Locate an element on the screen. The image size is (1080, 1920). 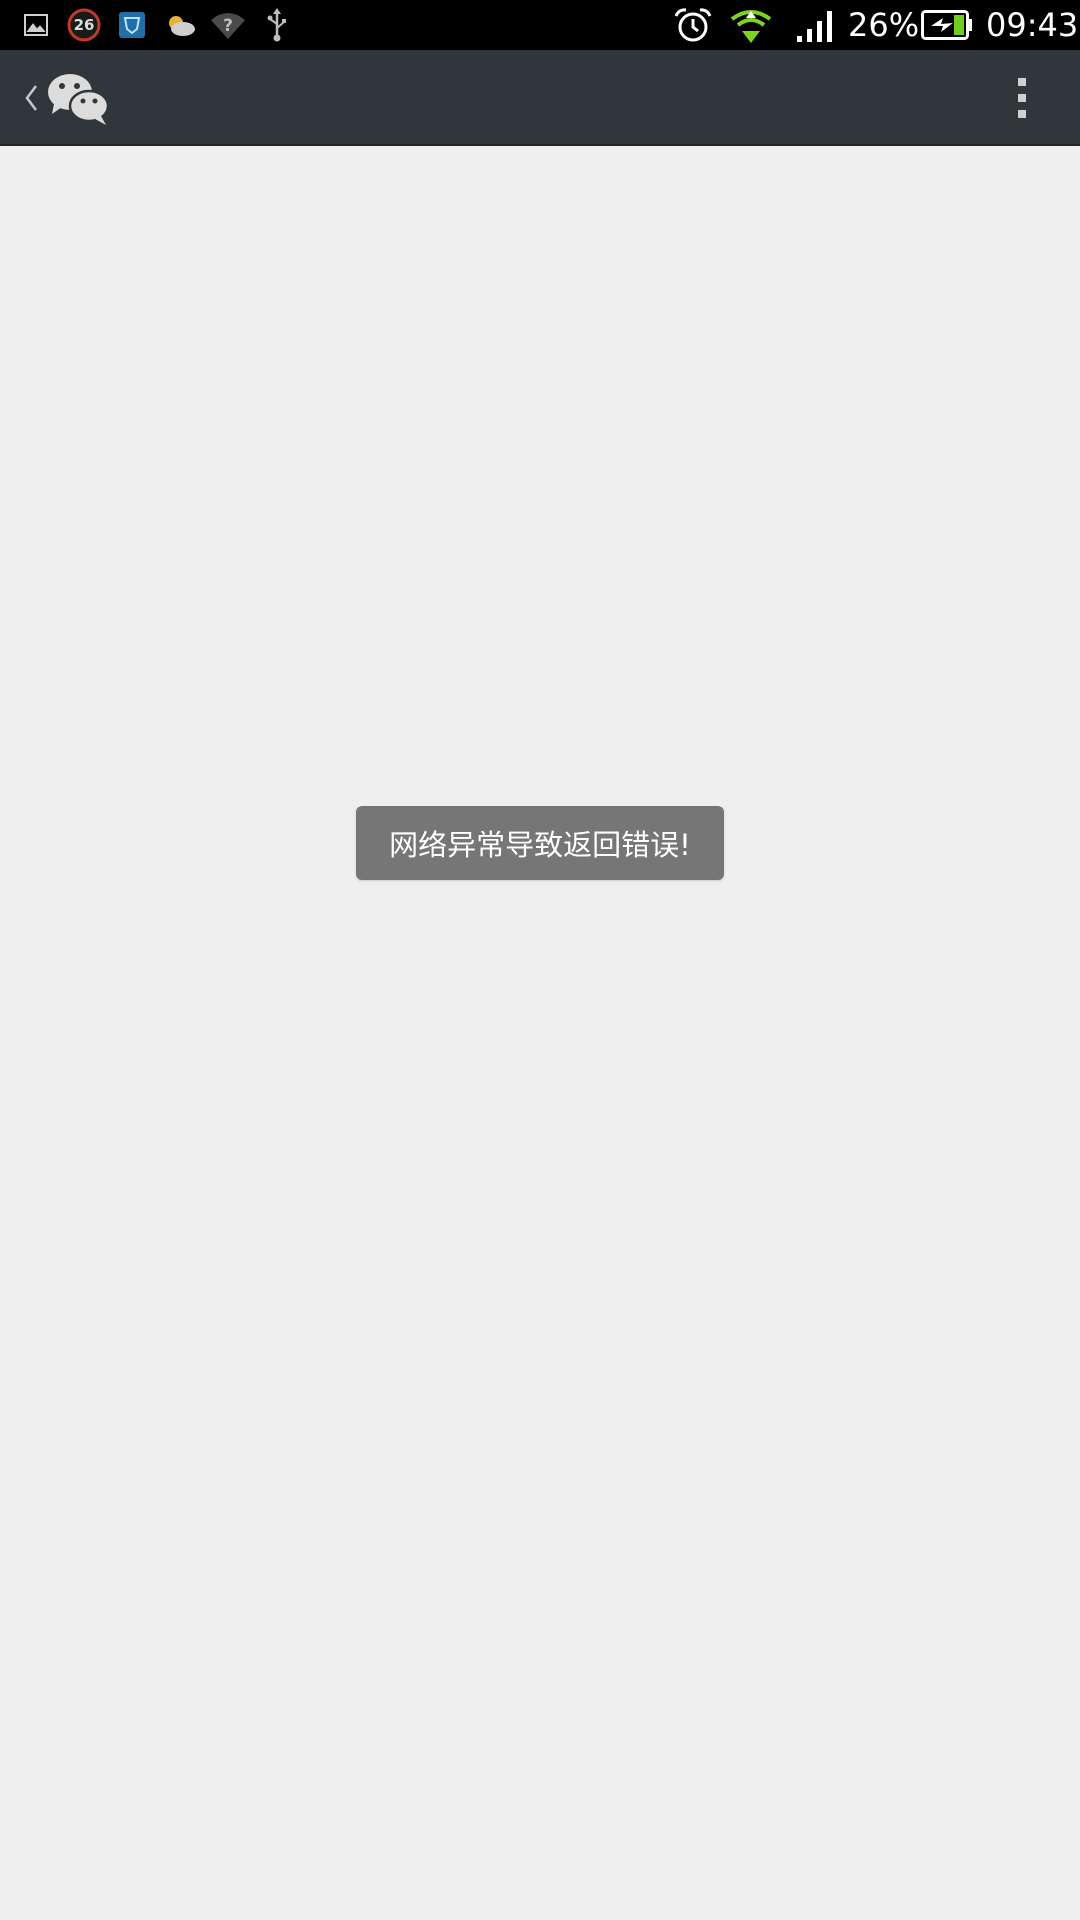
error-toast: 网络异常导致返回错误! is located at coordinates (540, 843).